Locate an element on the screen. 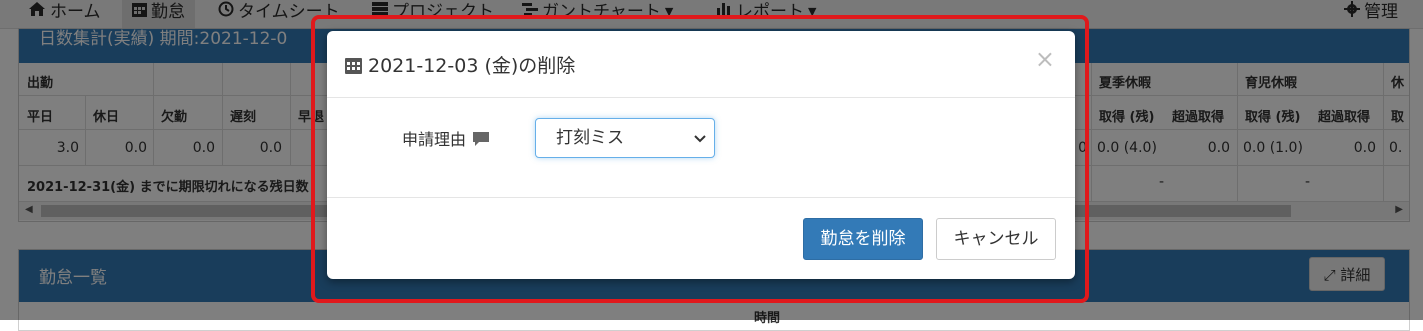 The image size is (1423, 331). reason-select: 打刻ミス is located at coordinates (625, 138).